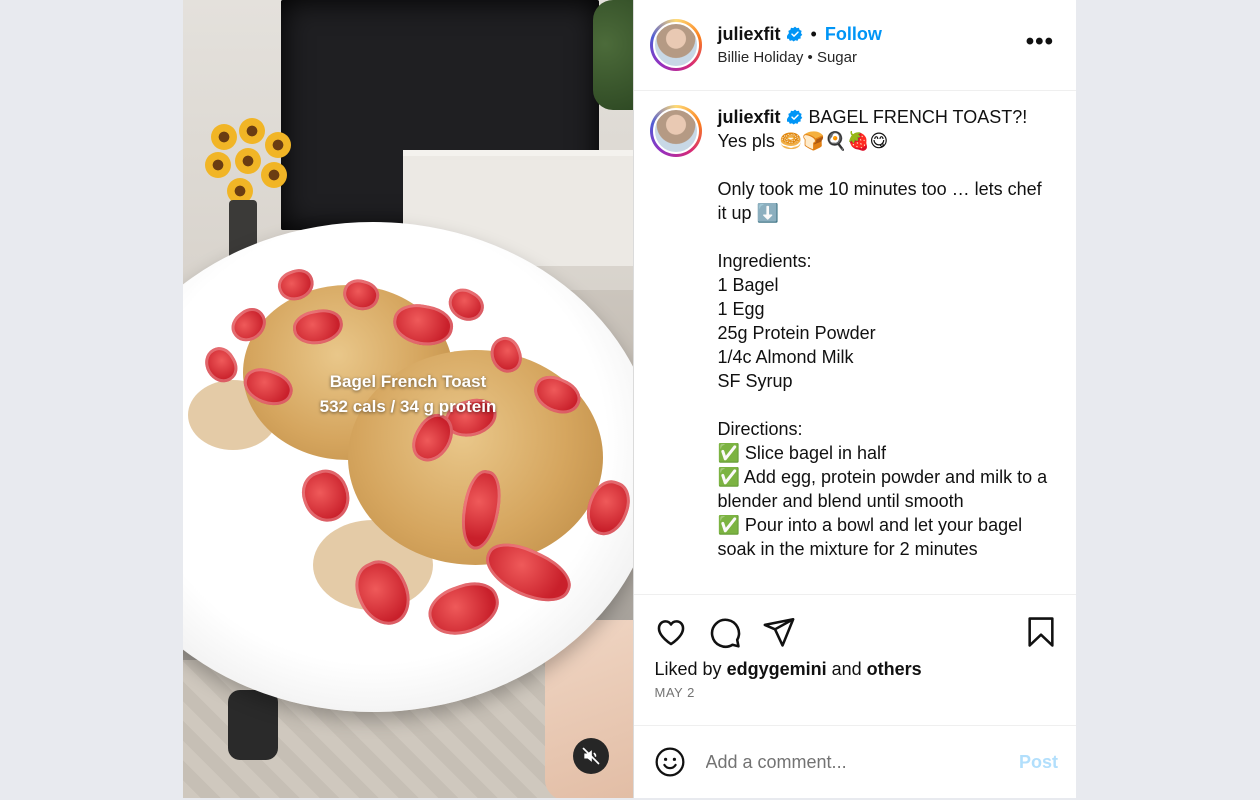 The height and width of the screenshot is (800, 1260). What do you see at coordinates (613, 55) in the screenshot?
I see `background-plant` at bounding box center [613, 55].